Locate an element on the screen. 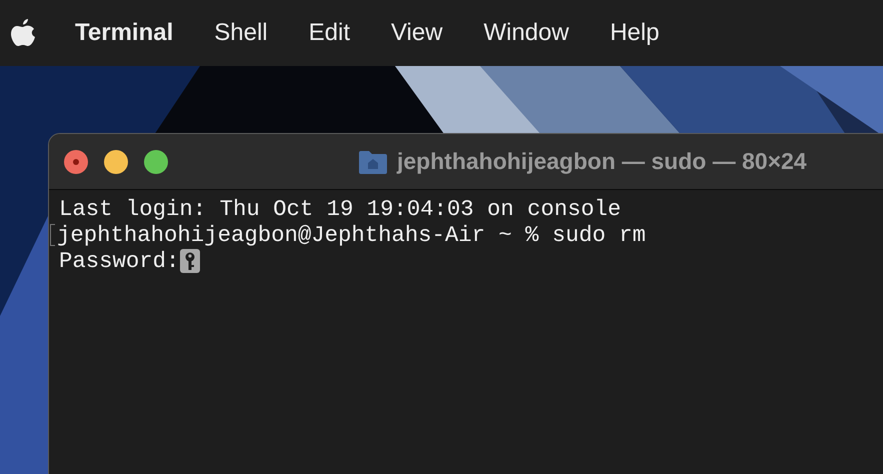 The width and height of the screenshot is (883, 474). zoom-button is located at coordinates (156, 162).